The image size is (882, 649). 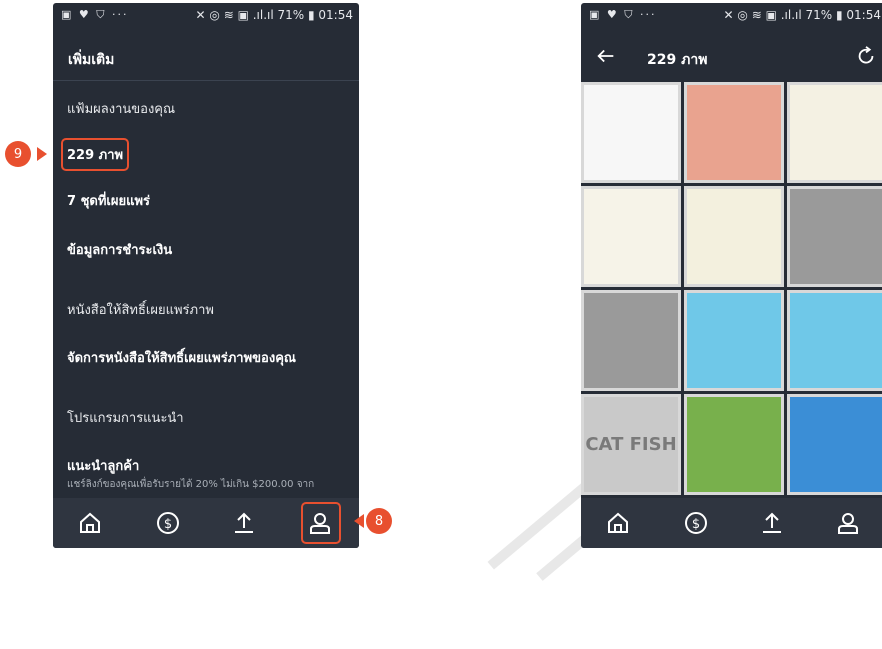 I want to click on payment-info-link: ข้อมูลการชำระเงิน, so click(x=119, y=249).